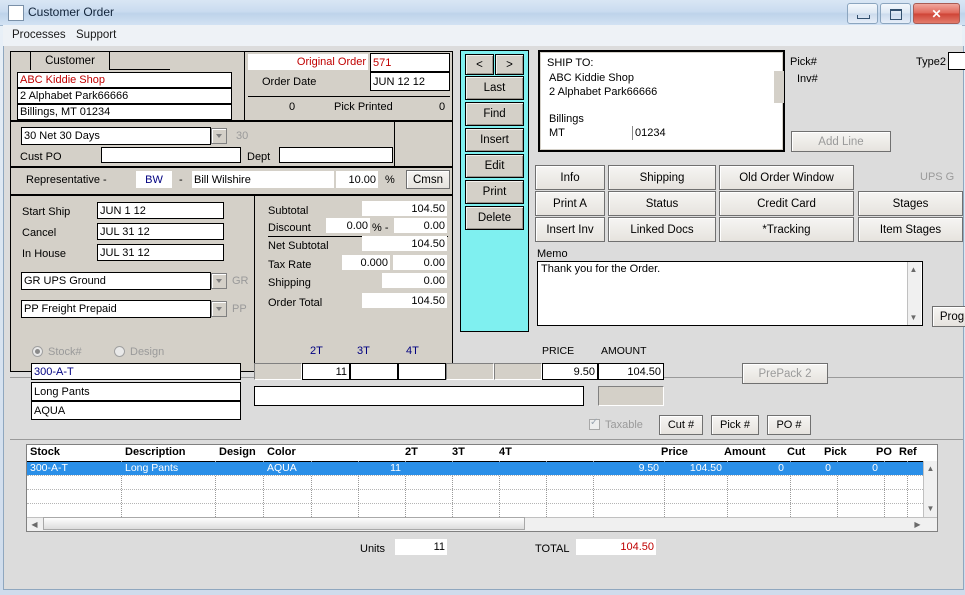 Image resolution: width=965 pixels, height=595 pixels. I want to click on po-number-button: PO #, so click(789, 425).